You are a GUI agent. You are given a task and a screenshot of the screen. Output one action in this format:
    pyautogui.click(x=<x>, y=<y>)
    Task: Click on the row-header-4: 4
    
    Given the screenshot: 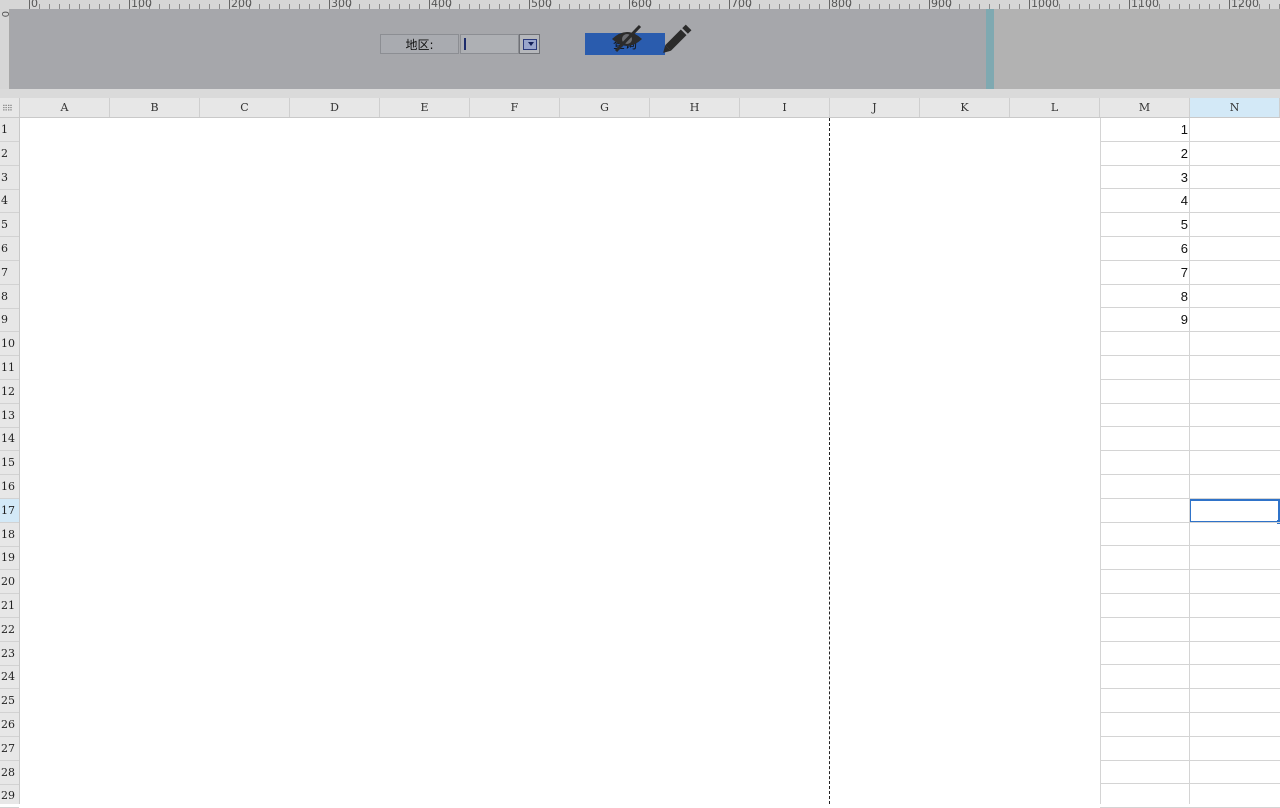 What is the action you would take?
    pyautogui.click(x=9, y=201)
    